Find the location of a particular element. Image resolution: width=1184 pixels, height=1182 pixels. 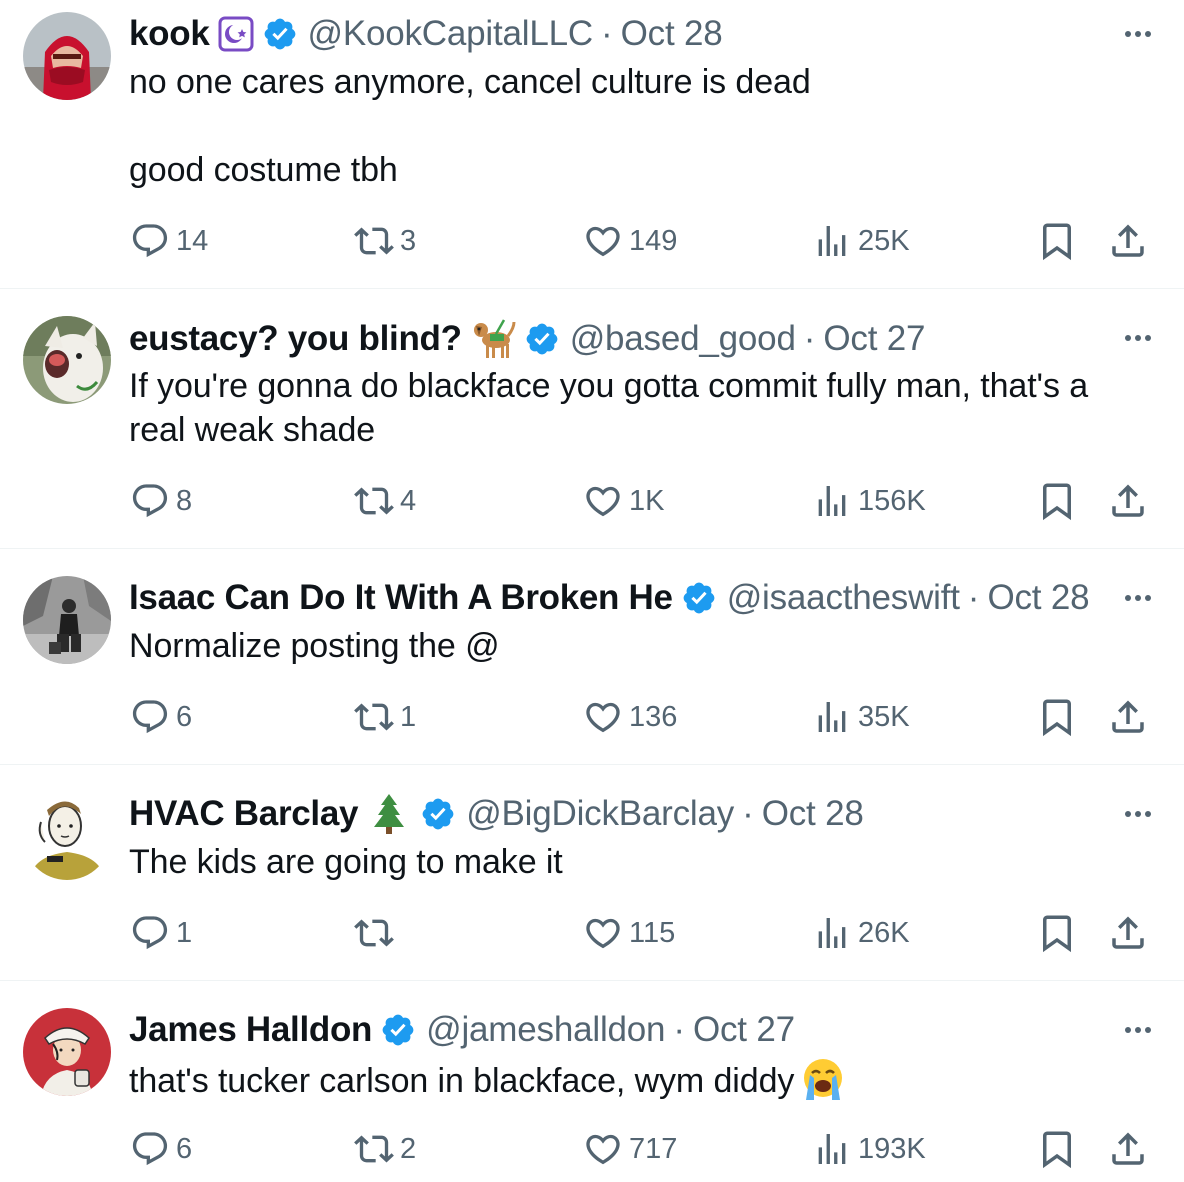

views-button: 35K is located at coordinates (861, 717).